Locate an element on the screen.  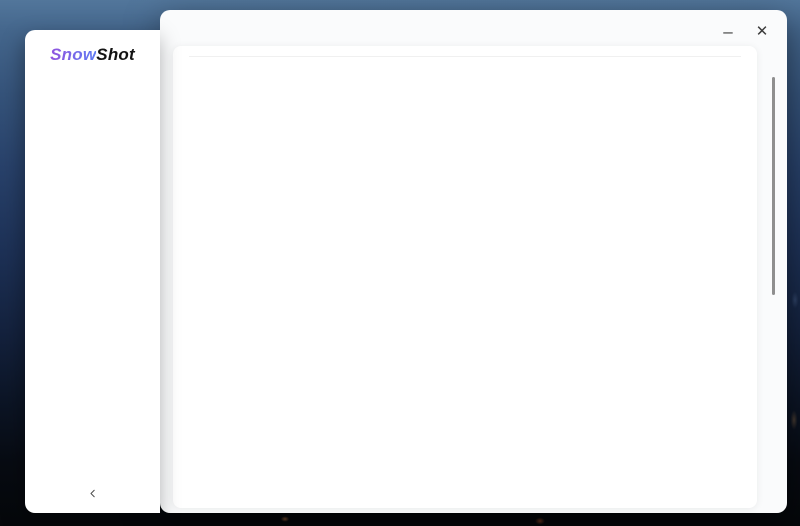
minimize-button: – is located at coordinates (728, 31).